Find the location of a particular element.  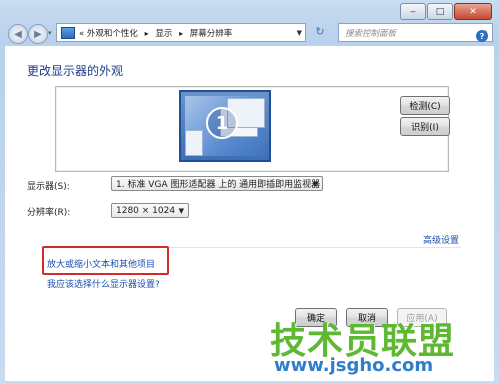

breadcrumb-item-resolution: 屏幕分辨率 is located at coordinates (211, 34).